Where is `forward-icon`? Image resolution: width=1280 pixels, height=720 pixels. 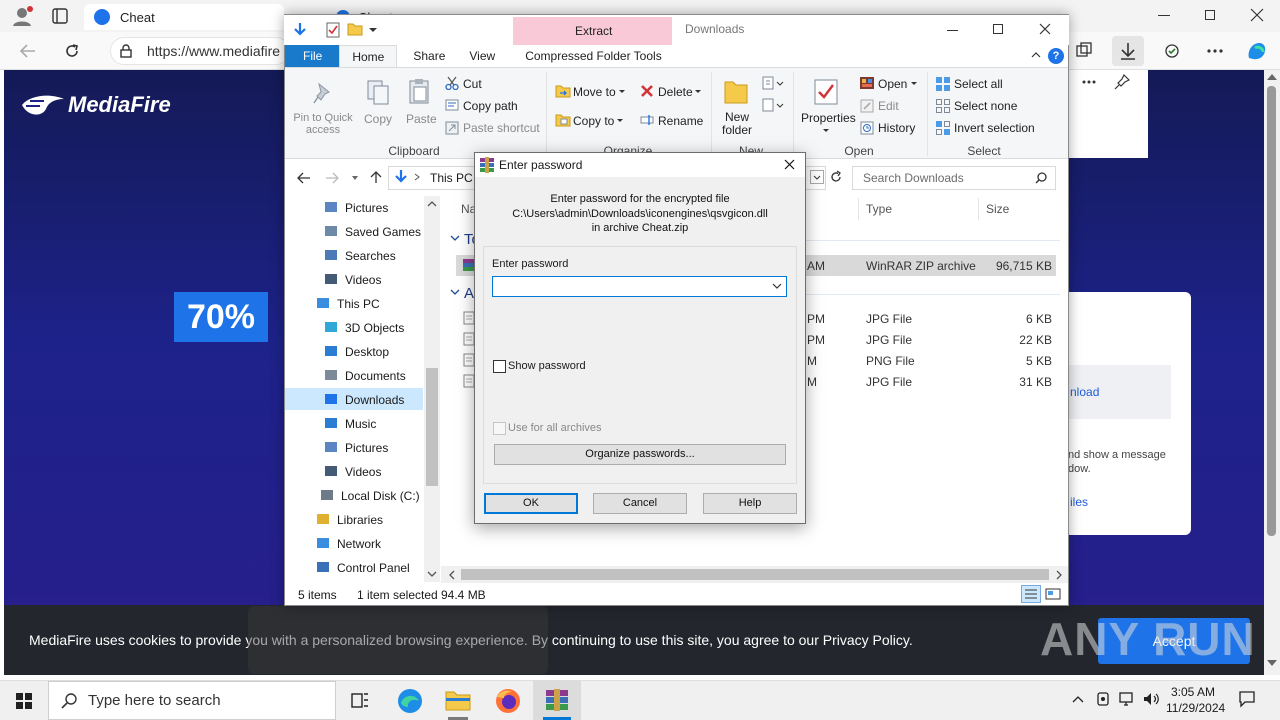 forward-icon is located at coordinates (332, 178).